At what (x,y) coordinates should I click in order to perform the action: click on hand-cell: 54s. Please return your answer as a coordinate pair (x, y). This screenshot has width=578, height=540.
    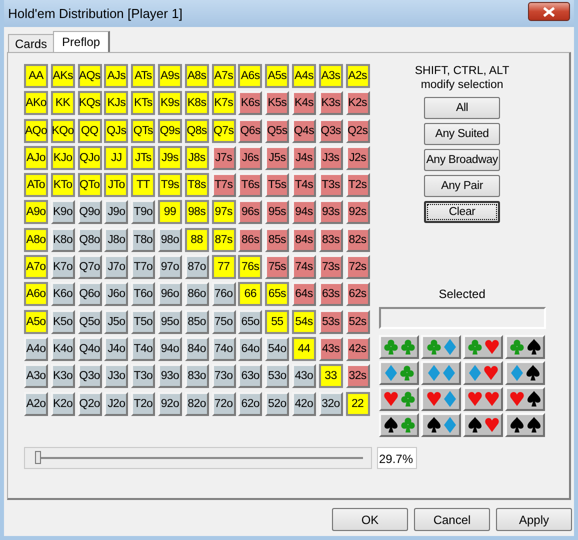
    Looking at the image, I should click on (304, 322).